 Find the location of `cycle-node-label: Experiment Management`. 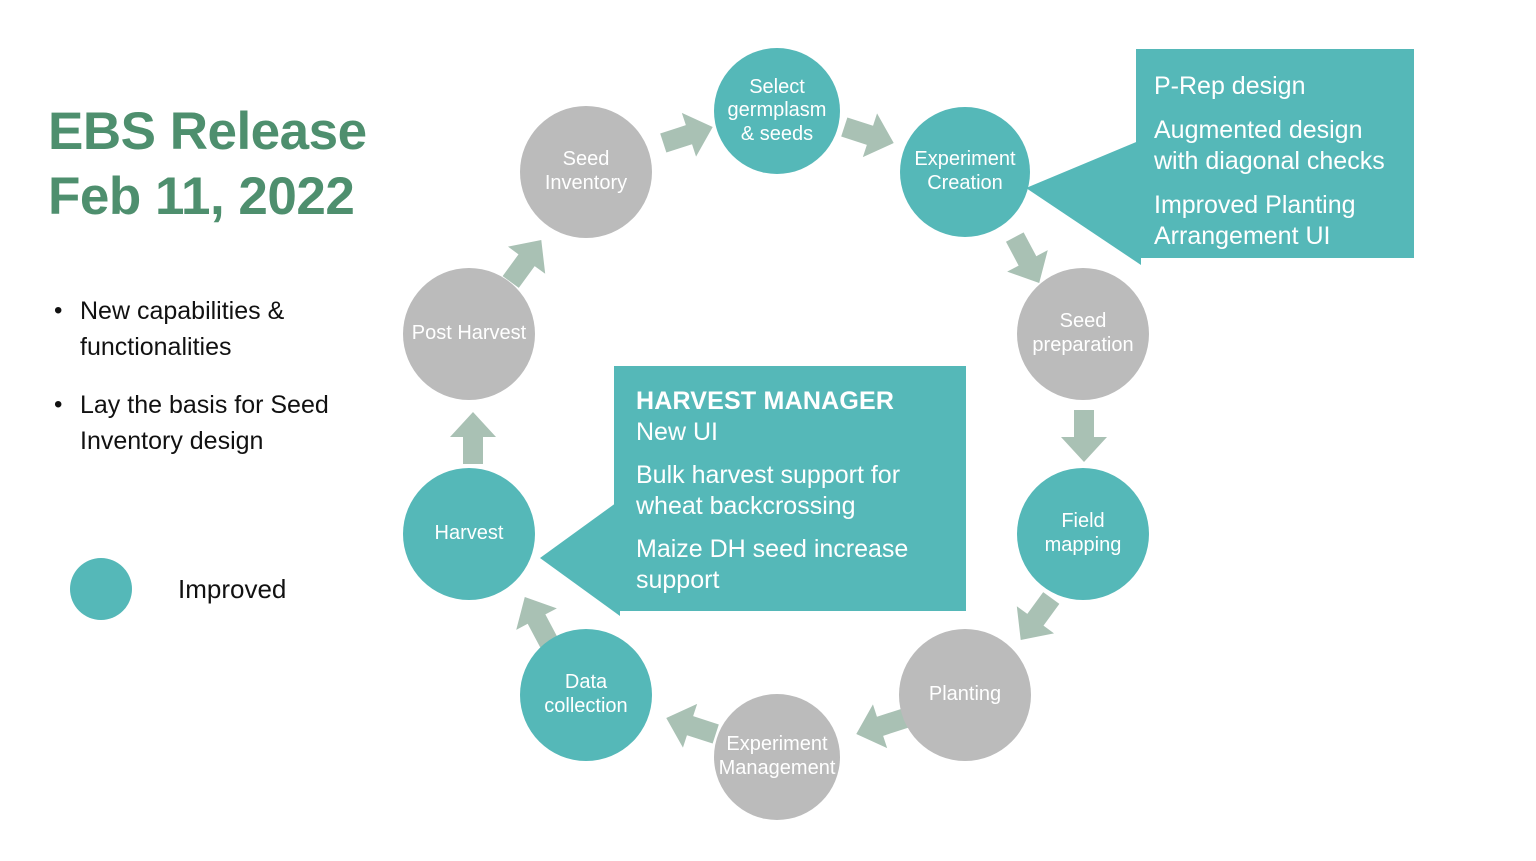

cycle-node-label: Experiment Management is located at coordinates (777, 756).